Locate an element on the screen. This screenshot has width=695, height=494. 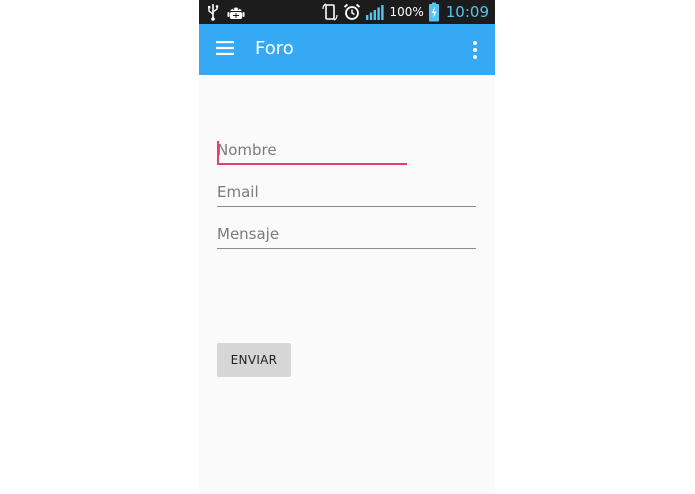
hamburger-menu-icon is located at coordinates (225, 48).